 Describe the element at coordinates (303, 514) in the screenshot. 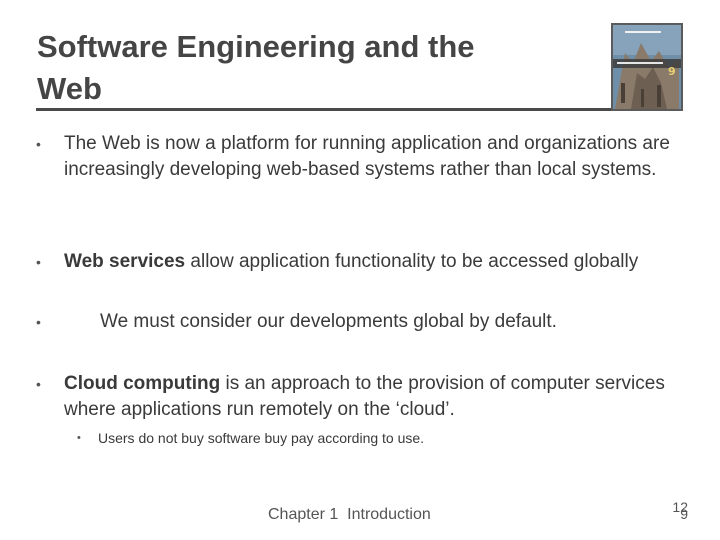

I see `footer-chapter: Chapter 1` at that location.